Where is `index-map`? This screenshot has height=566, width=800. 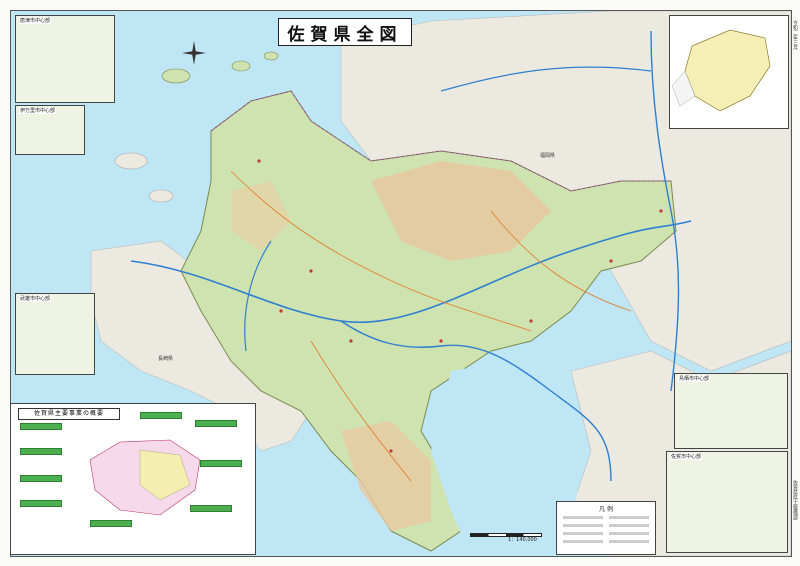
index-map is located at coordinates (729, 72).